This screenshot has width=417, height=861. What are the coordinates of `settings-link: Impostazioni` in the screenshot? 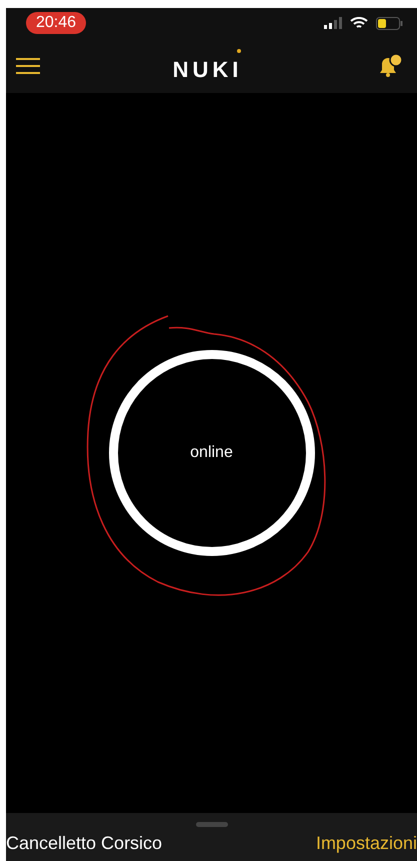 It's located at (366, 843).